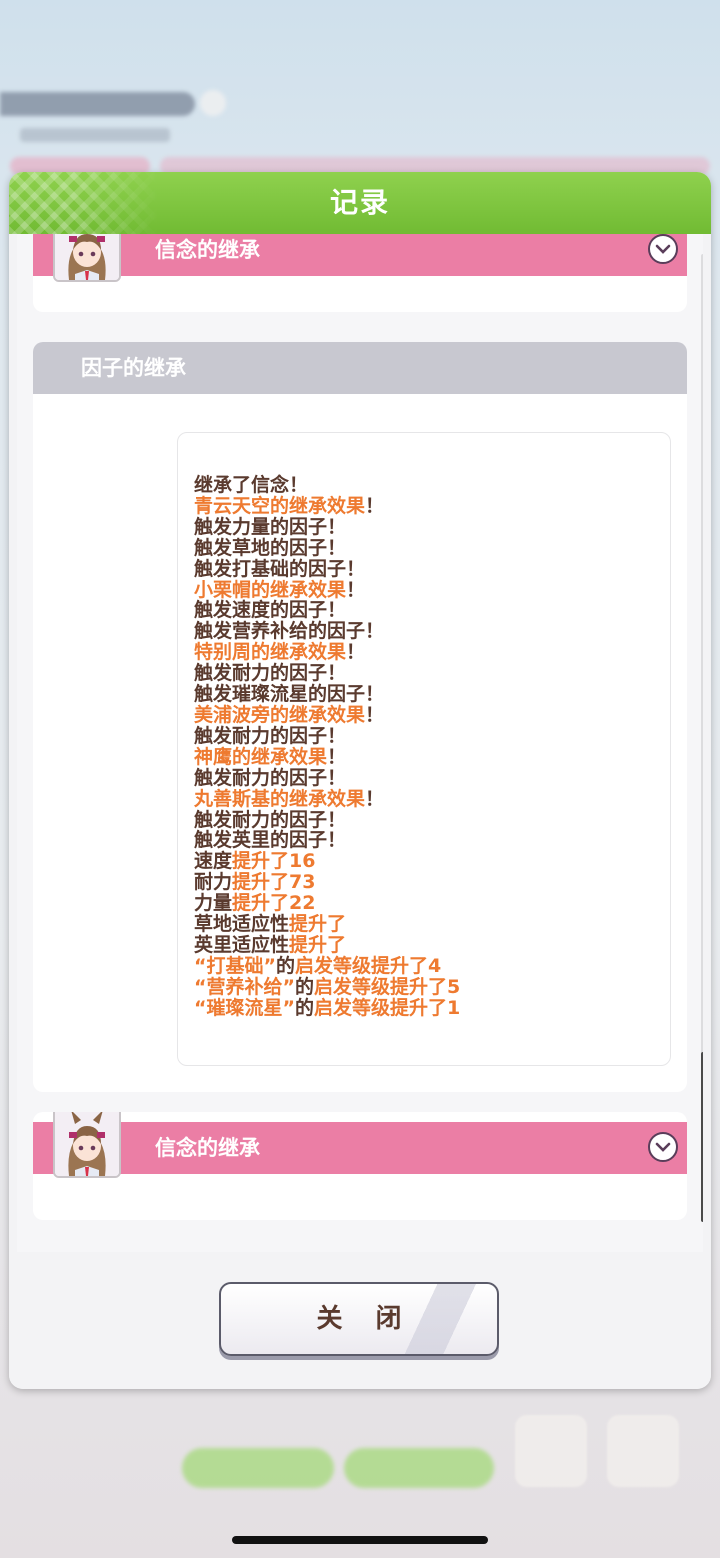 The height and width of the screenshot is (1558, 720). I want to click on log-line: 英里适应性提升了, so click(429, 944).